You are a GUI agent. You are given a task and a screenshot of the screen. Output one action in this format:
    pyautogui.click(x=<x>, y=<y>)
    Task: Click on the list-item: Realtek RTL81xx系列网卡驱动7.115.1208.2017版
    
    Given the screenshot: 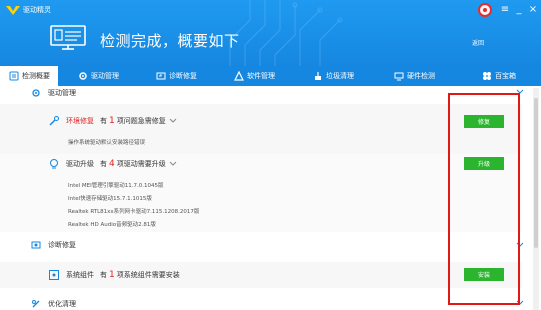 What is the action you would take?
    pyautogui.click(x=134, y=212)
    